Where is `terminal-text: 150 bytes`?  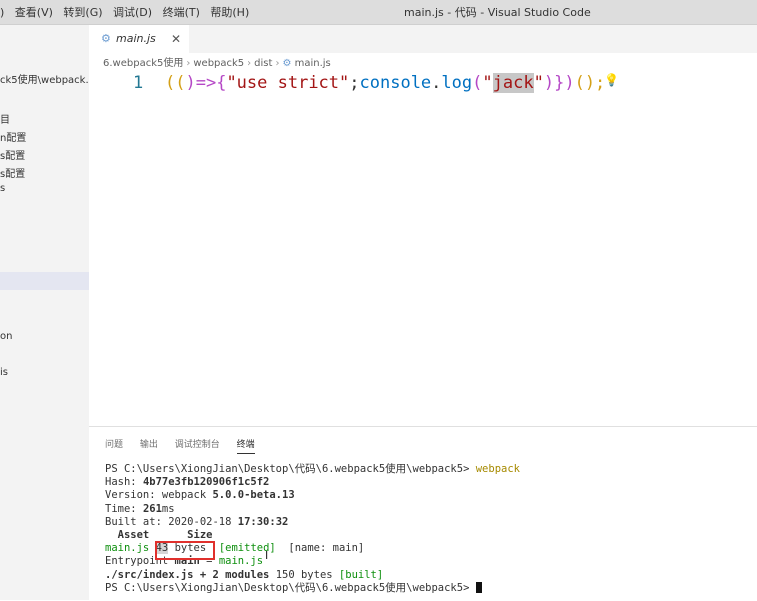 terminal-text: 150 bytes is located at coordinates (304, 574).